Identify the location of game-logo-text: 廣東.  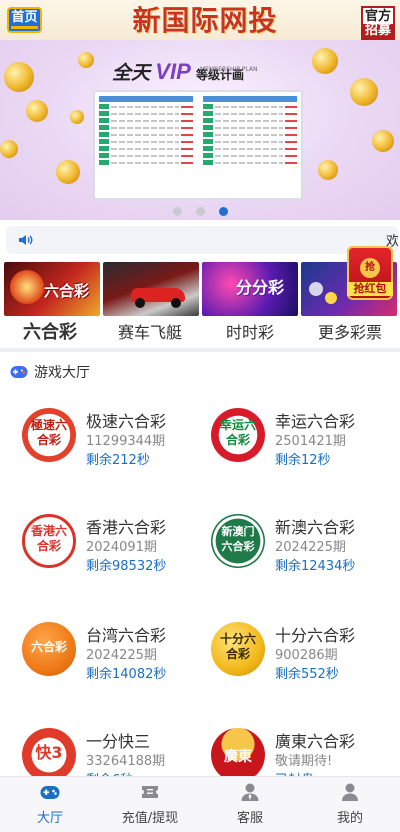
(238, 757).